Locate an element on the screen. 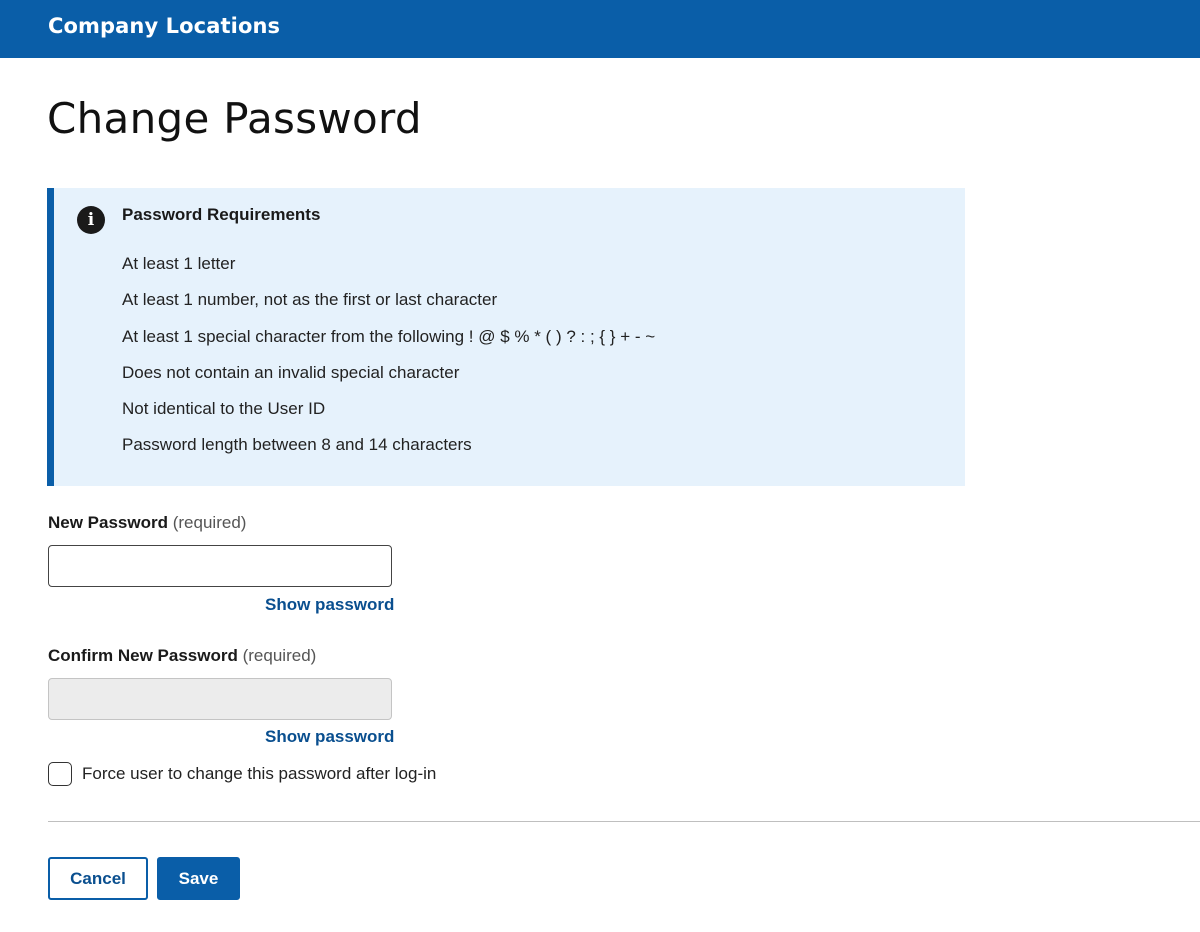  requirements-title: Password Requirements is located at coordinates (221, 214).